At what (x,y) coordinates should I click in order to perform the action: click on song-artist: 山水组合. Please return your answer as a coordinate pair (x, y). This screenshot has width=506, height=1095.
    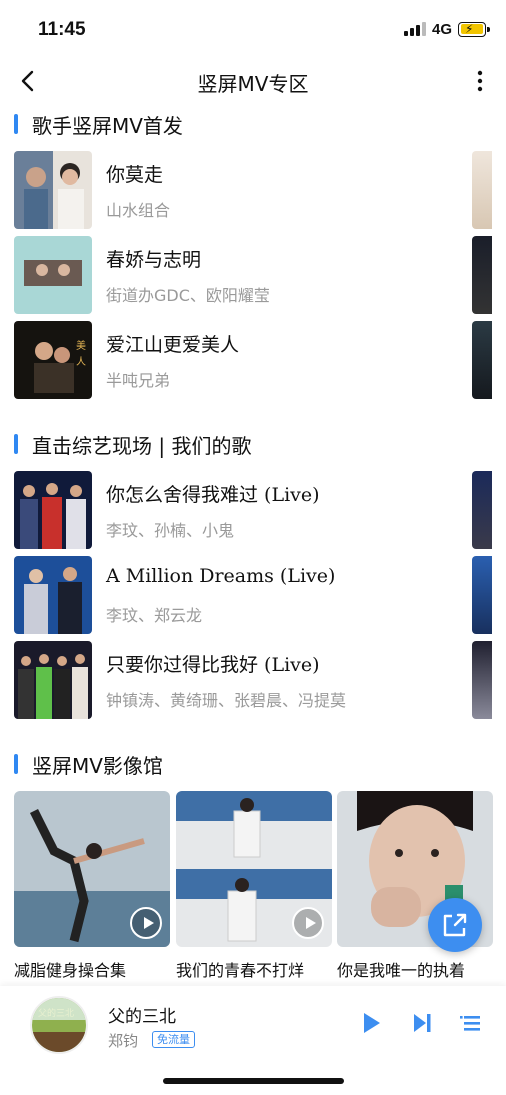
    Looking at the image, I should click on (138, 210).